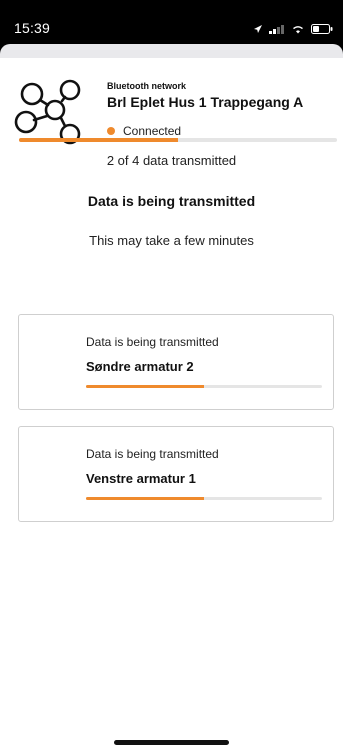 Image resolution: width=343 pixels, height=751 pixels. What do you see at coordinates (111, 131) in the screenshot?
I see `status-dot-icon` at bounding box center [111, 131].